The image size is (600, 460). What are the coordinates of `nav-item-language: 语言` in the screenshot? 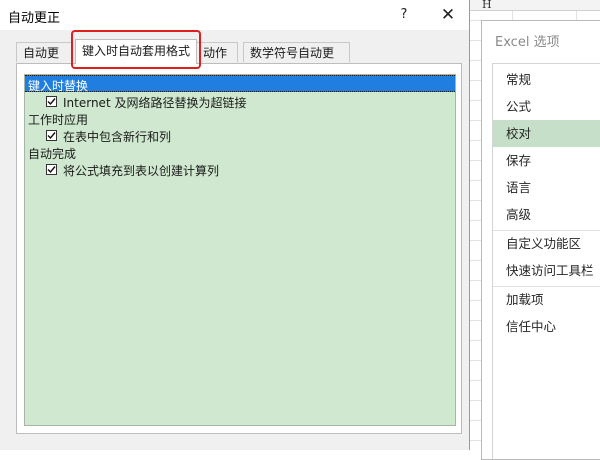 It's located at (546, 187).